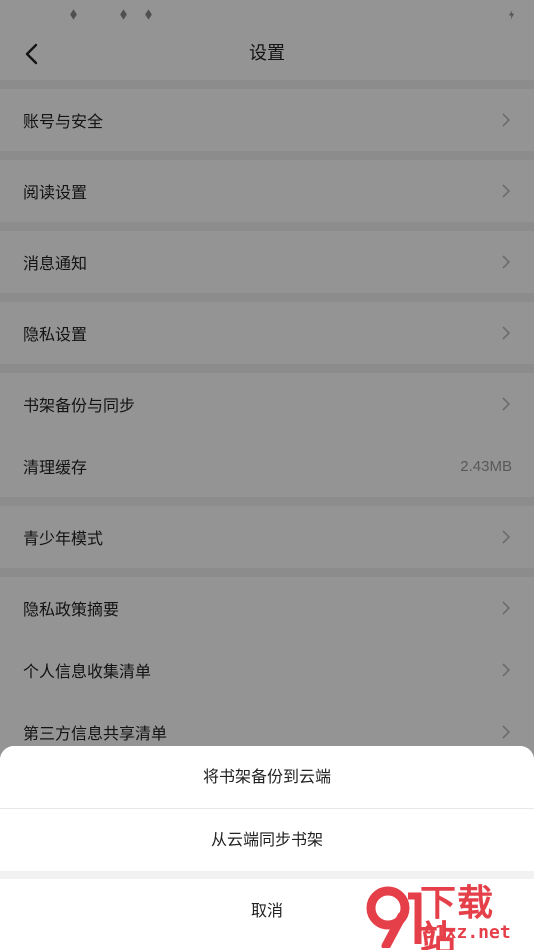 This screenshot has width=534, height=950. I want to click on sync-from-cloud-button: 从云端同步书架, so click(267, 840).